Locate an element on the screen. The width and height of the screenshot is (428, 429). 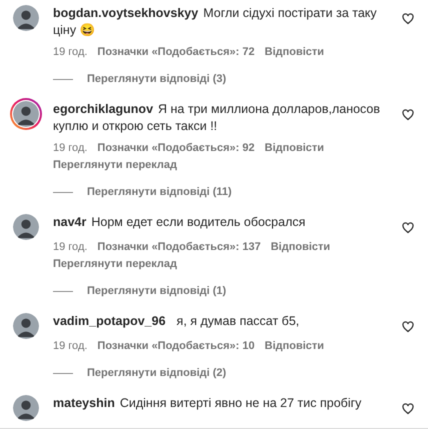
comment-text: mateyshin Сидіння витерті явно не на 27 тис пробігу is located at coordinates (207, 403).